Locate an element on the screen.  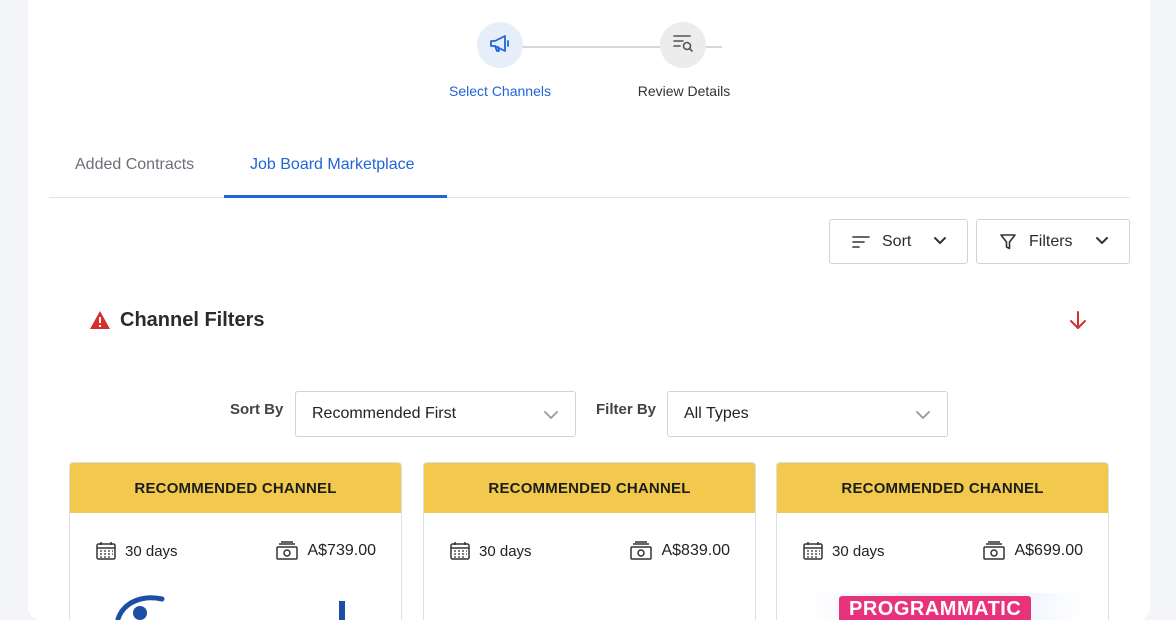
channel-filters-title: Channel Filters is located at coordinates (192, 320).